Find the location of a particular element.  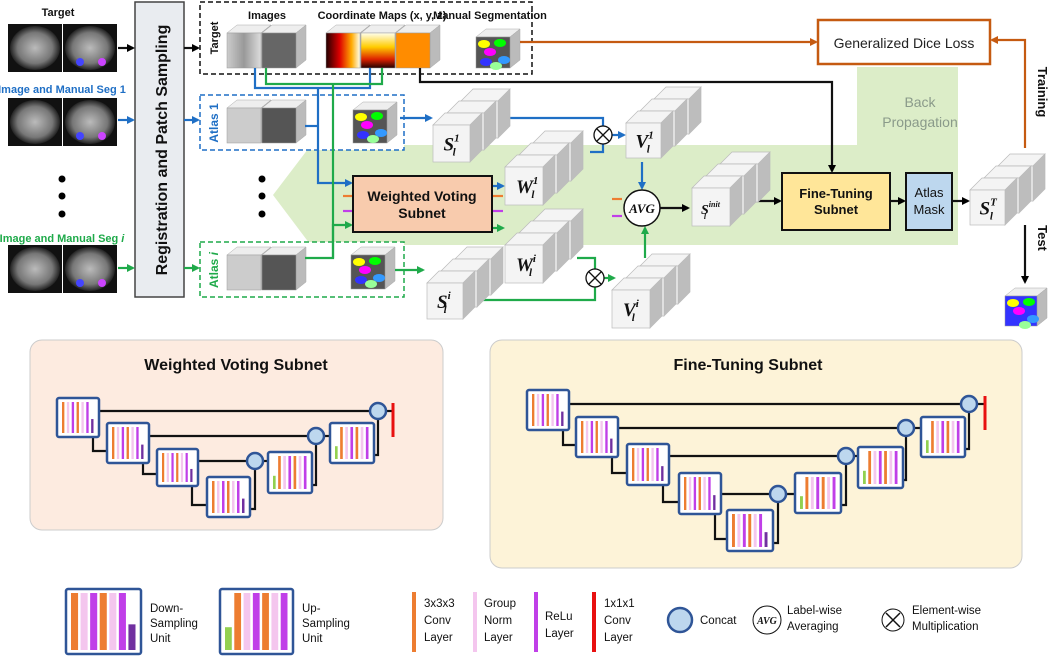

legend-down-label: Down-Sampling Unit is located at coordinates (174, 624).